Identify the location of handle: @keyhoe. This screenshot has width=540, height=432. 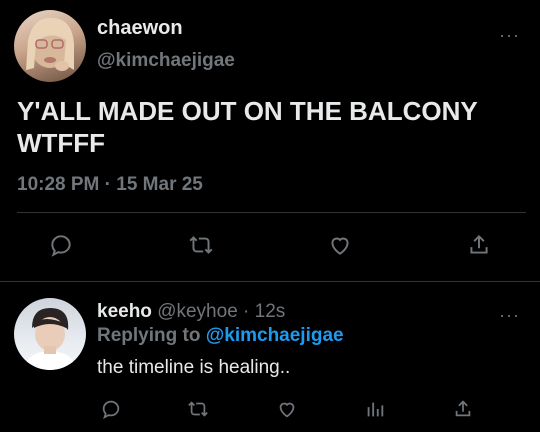
(197, 311).